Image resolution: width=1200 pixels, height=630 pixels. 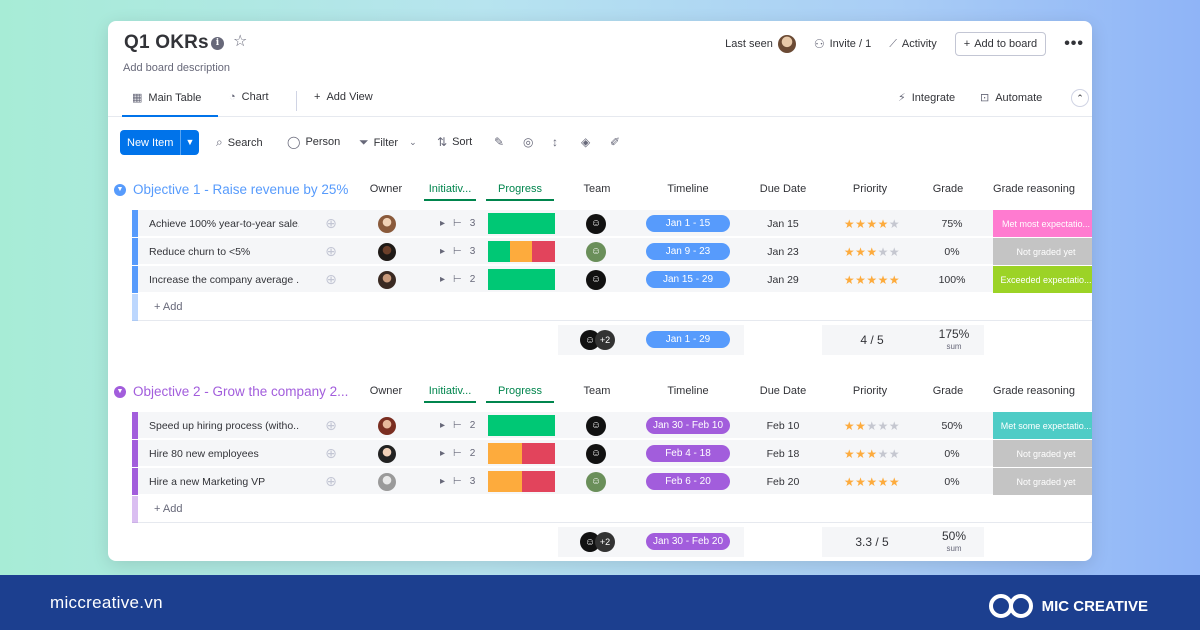 What do you see at coordinates (106, 603) in the screenshot?
I see `footer-site: miccreative.vn` at bounding box center [106, 603].